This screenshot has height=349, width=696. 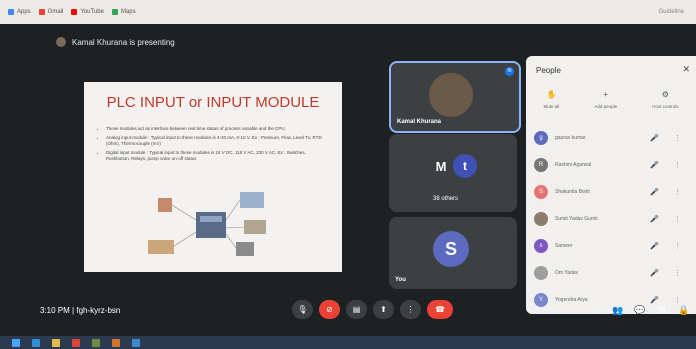 What do you see at coordinates (541, 165) in the screenshot?
I see `participant-avatar: R` at bounding box center [541, 165].